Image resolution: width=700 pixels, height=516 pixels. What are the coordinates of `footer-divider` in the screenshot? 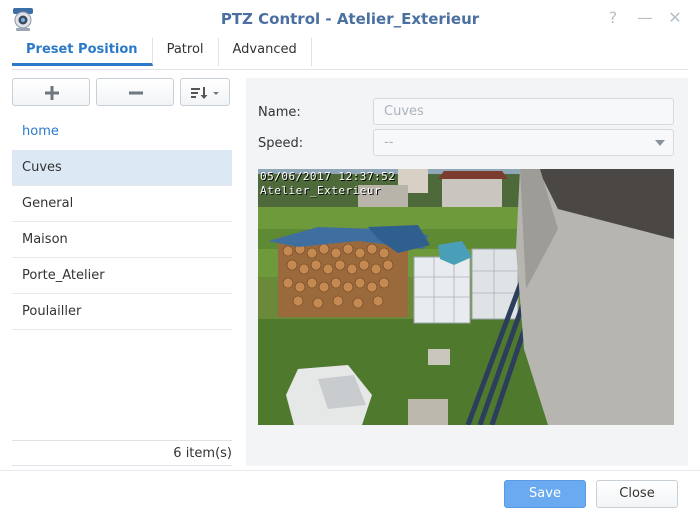 It's located at (350, 470).